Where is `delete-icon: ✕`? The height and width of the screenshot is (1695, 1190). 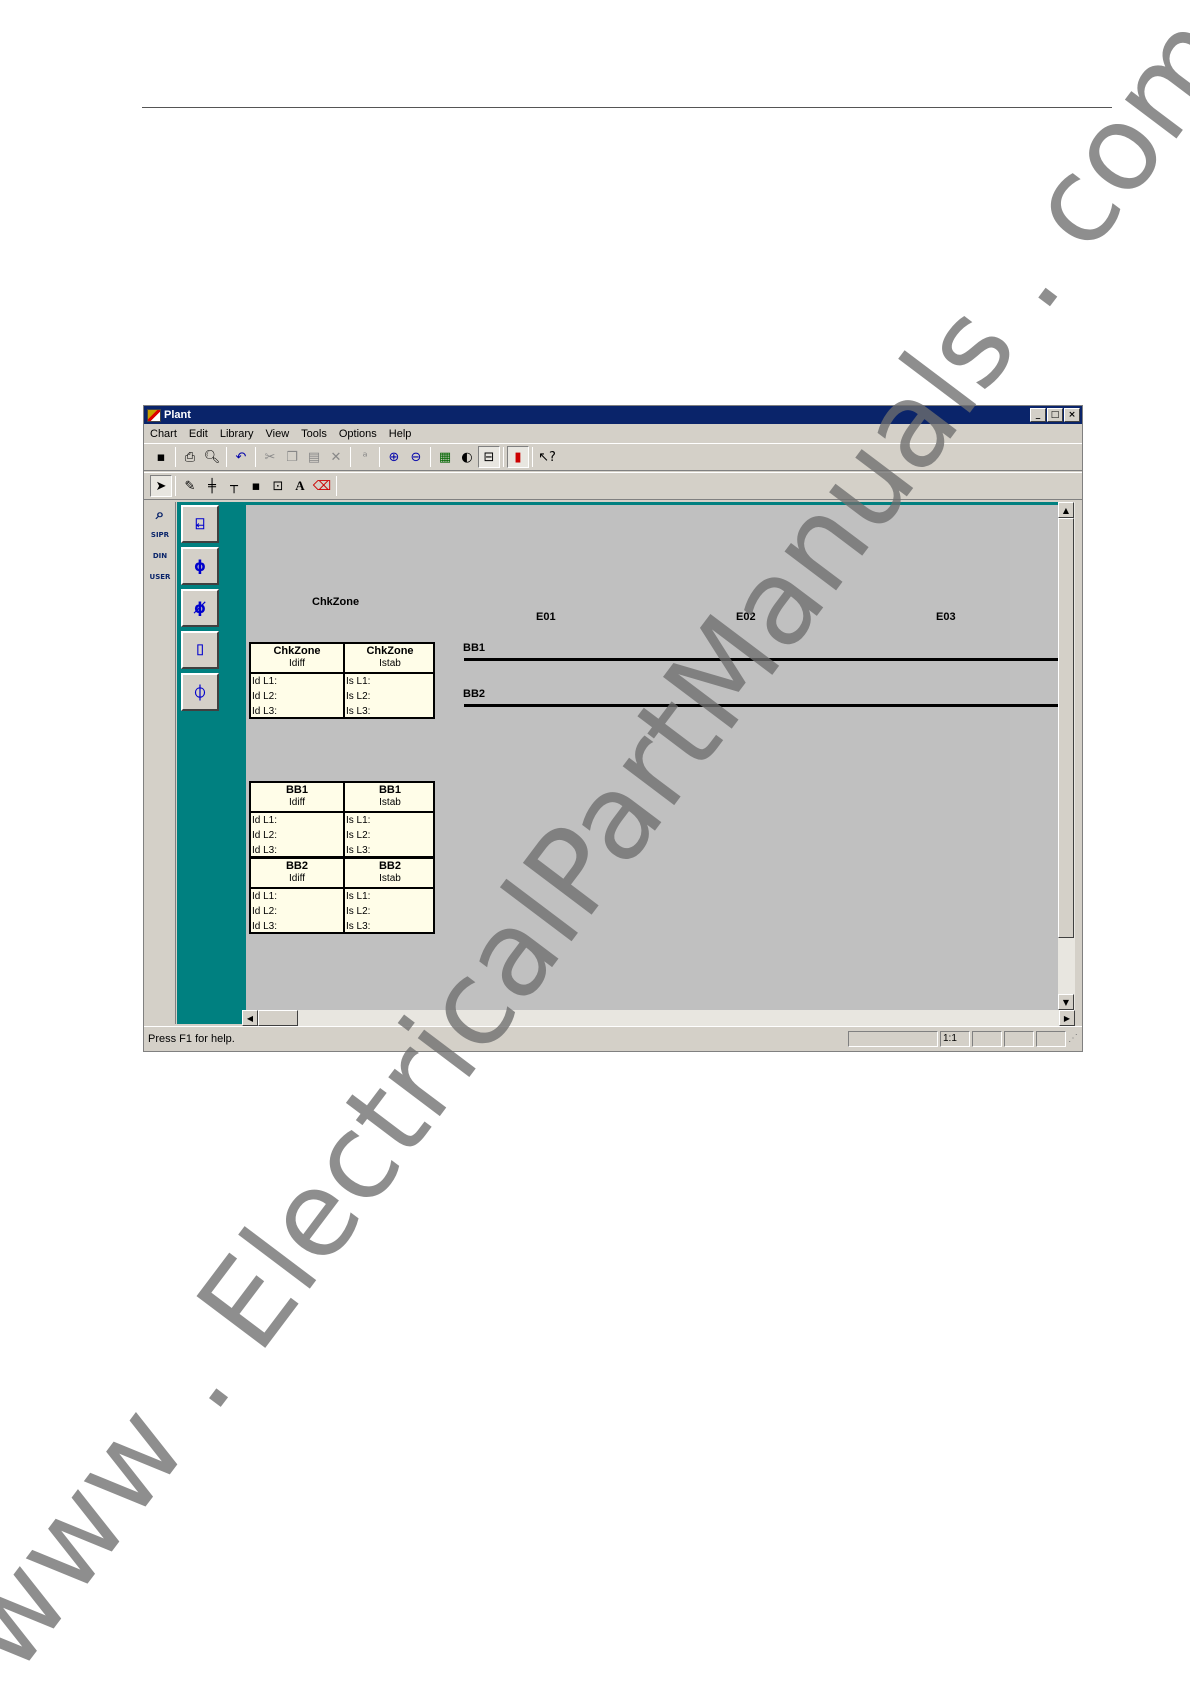
delete-icon: ✕ is located at coordinates (336, 457).